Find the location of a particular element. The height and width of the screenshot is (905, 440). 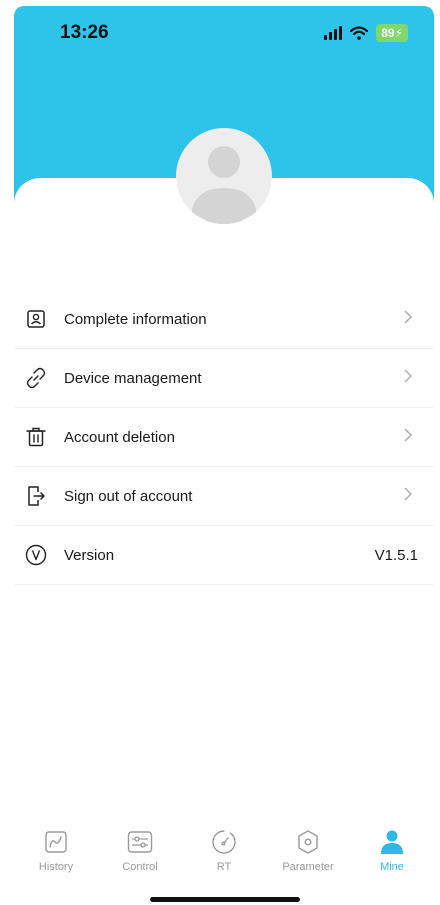

broken-link-icon is located at coordinates (36, 378).